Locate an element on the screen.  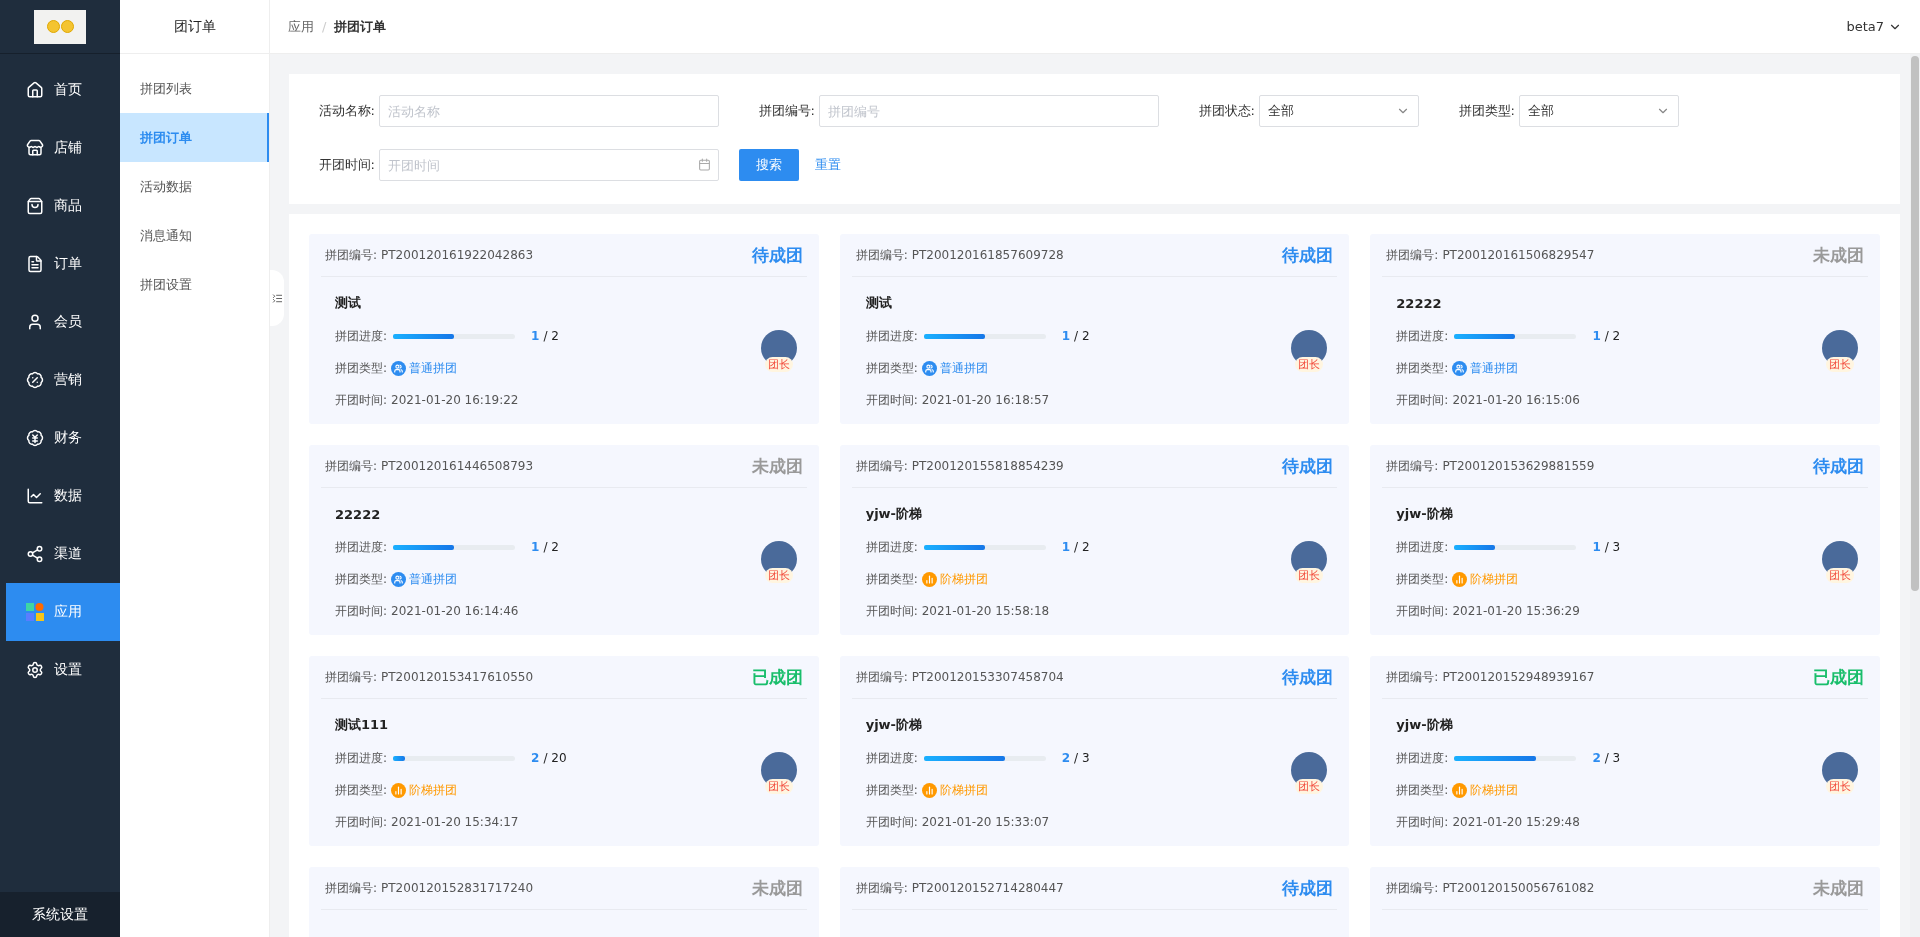
field-label: 开团时间: is located at coordinates (346, 165).